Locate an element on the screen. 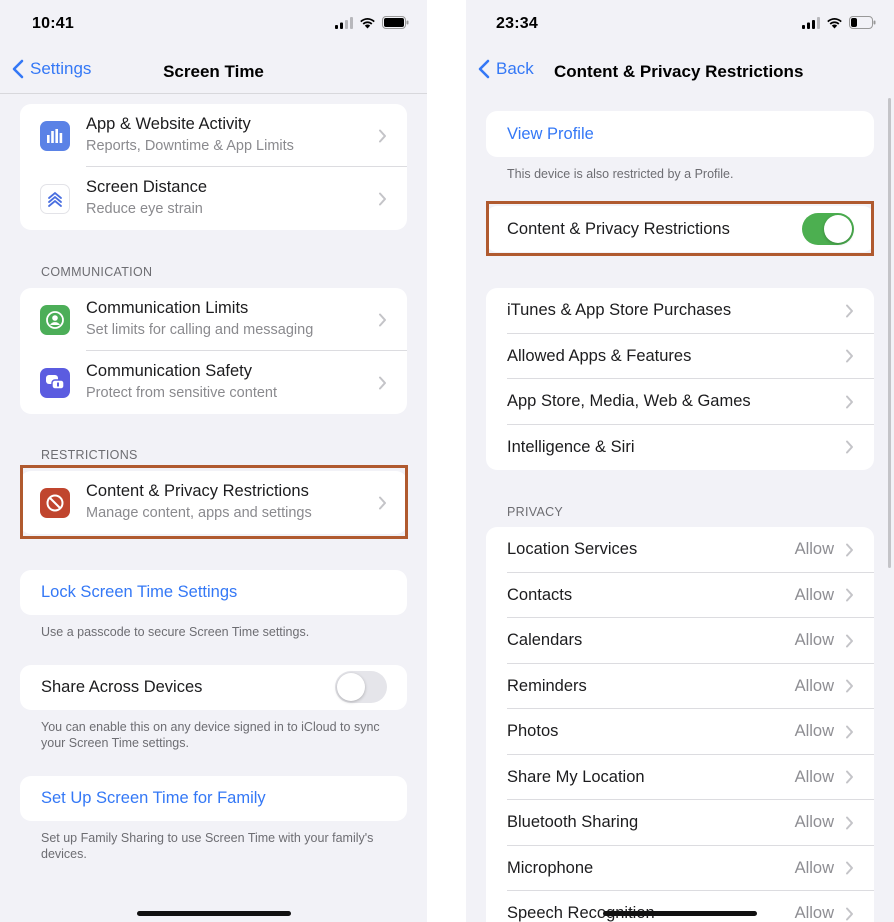  back-button-label: Back is located at coordinates (515, 68).